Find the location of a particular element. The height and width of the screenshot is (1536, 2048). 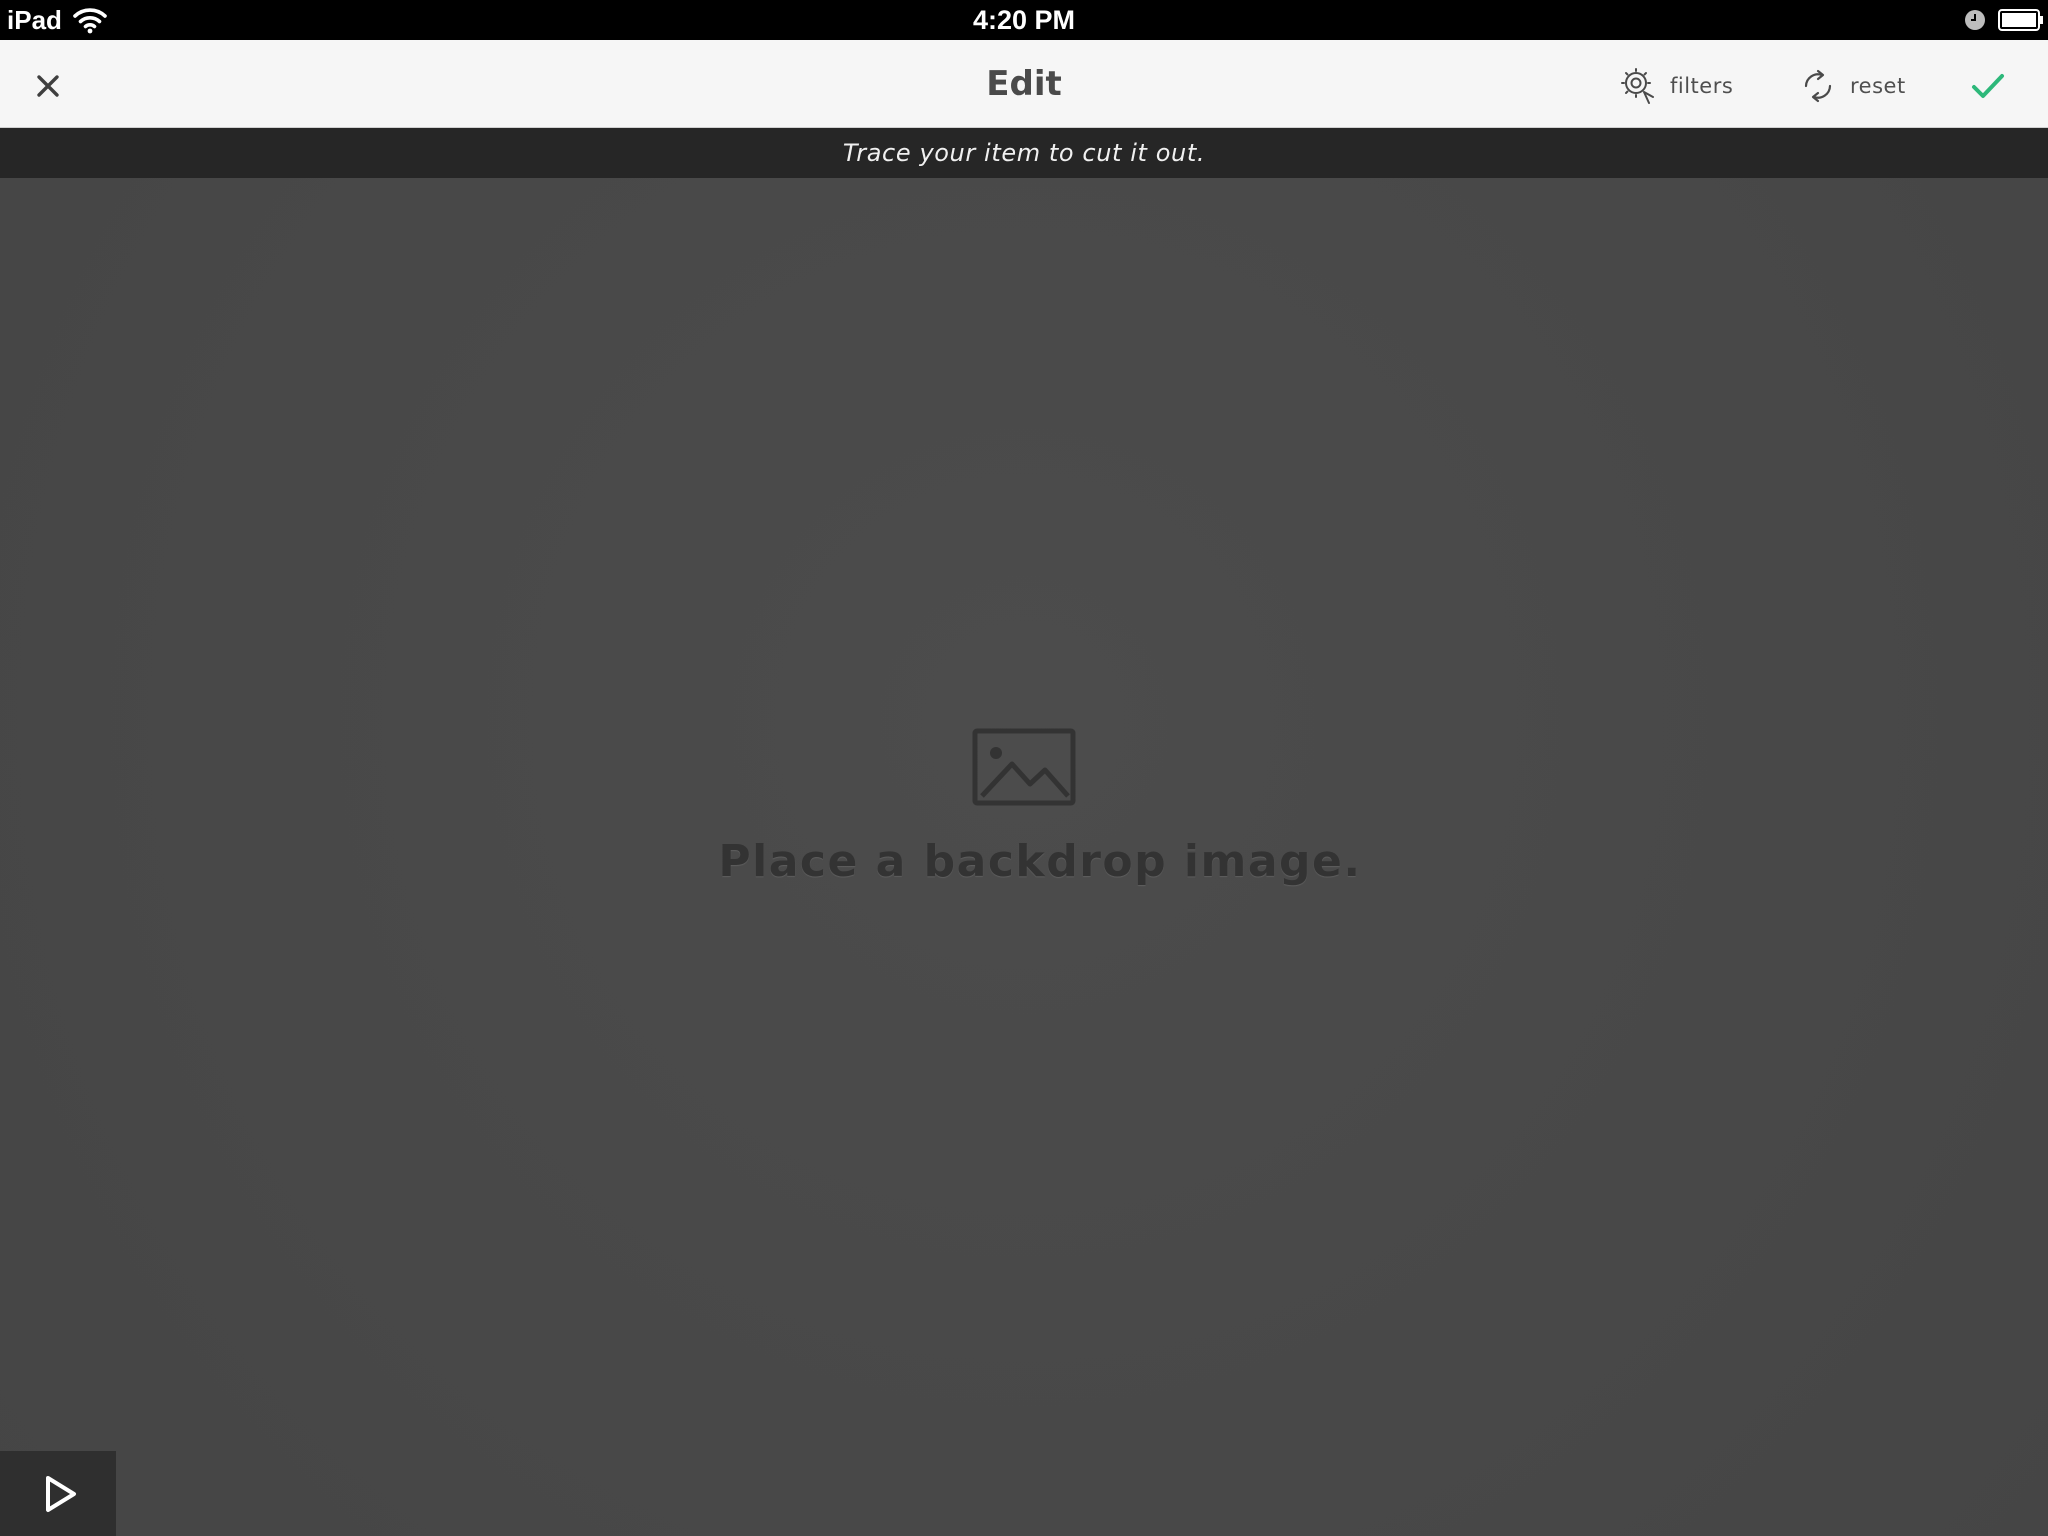

filters-label: filters is located at coordinates (1702, 86).